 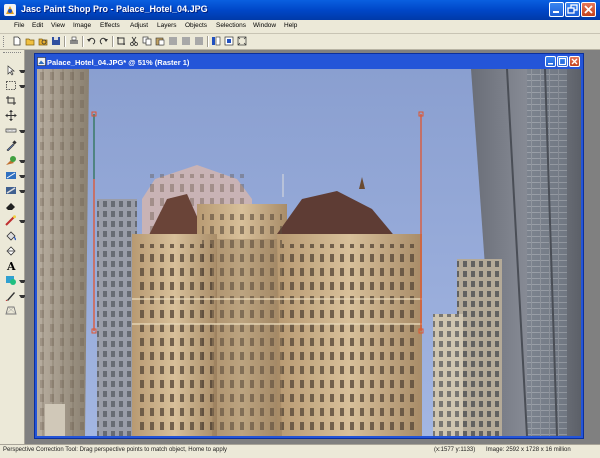 What do you see at coordinates (118, 62) in the screenshot?
I see `document-title: Palace_Hotel_04.JPG* @ 51% (Raster 1)` at bounding box center [118, 62].